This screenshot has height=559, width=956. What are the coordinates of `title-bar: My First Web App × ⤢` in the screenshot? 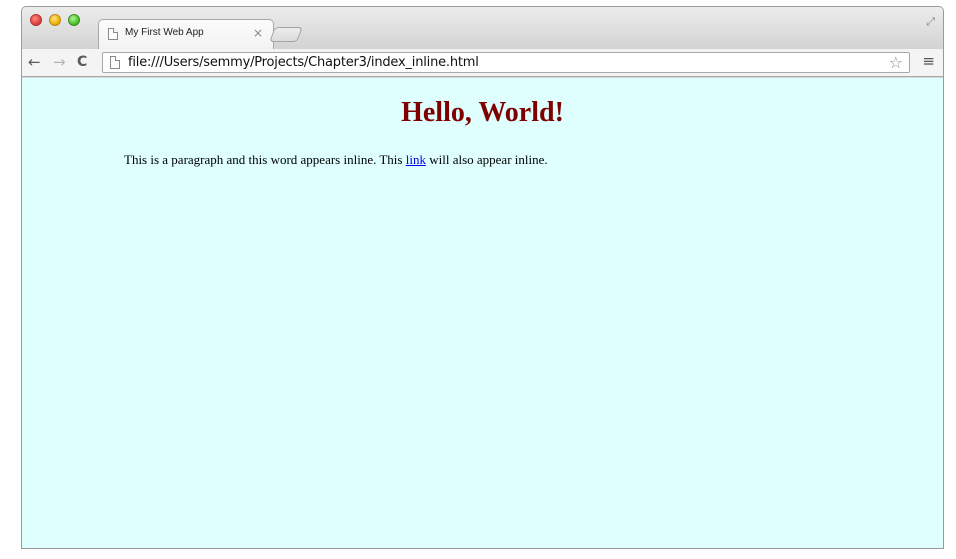 It's located at (482, 28).